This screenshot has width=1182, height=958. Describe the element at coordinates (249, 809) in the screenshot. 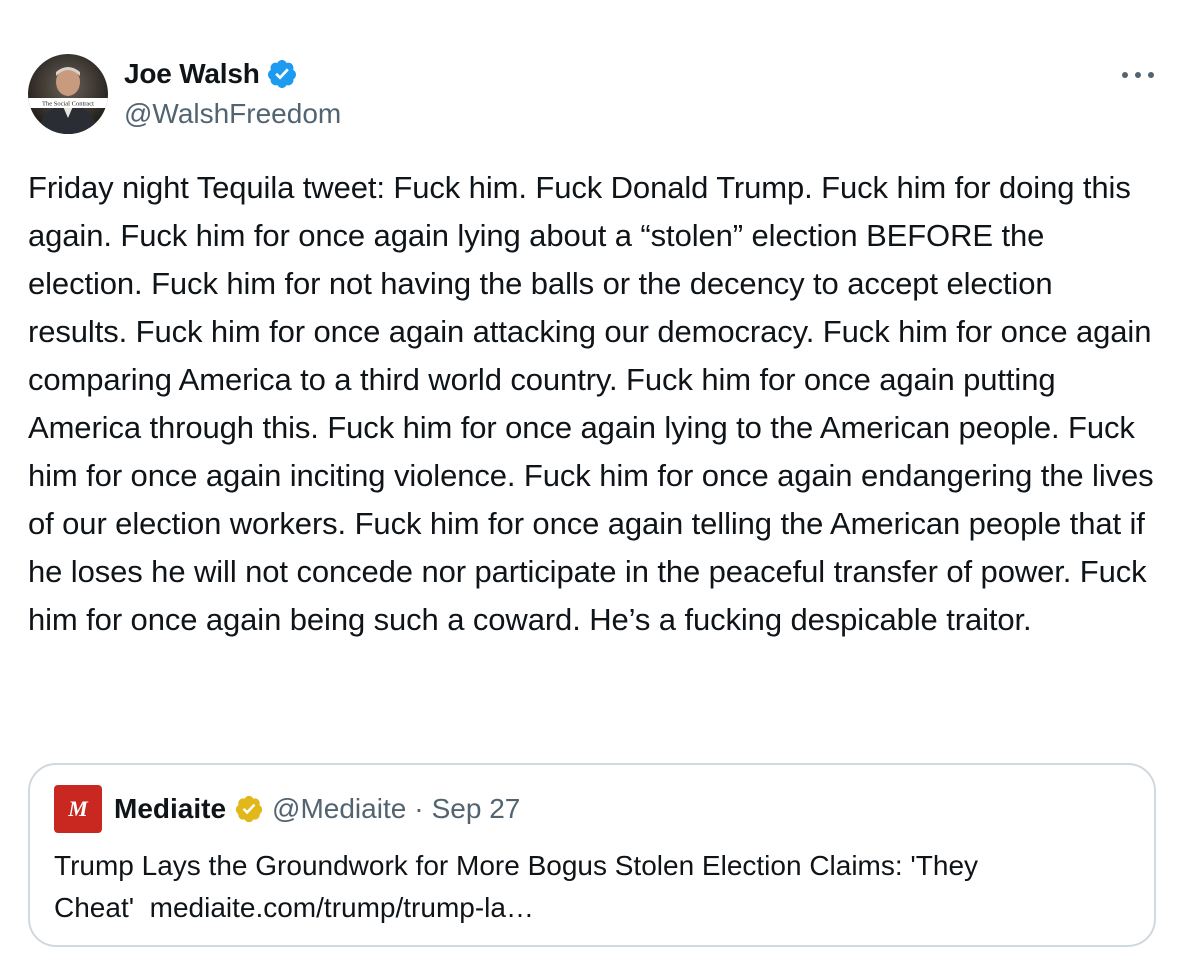

I see `gold-verified-badge-icon` at that location.